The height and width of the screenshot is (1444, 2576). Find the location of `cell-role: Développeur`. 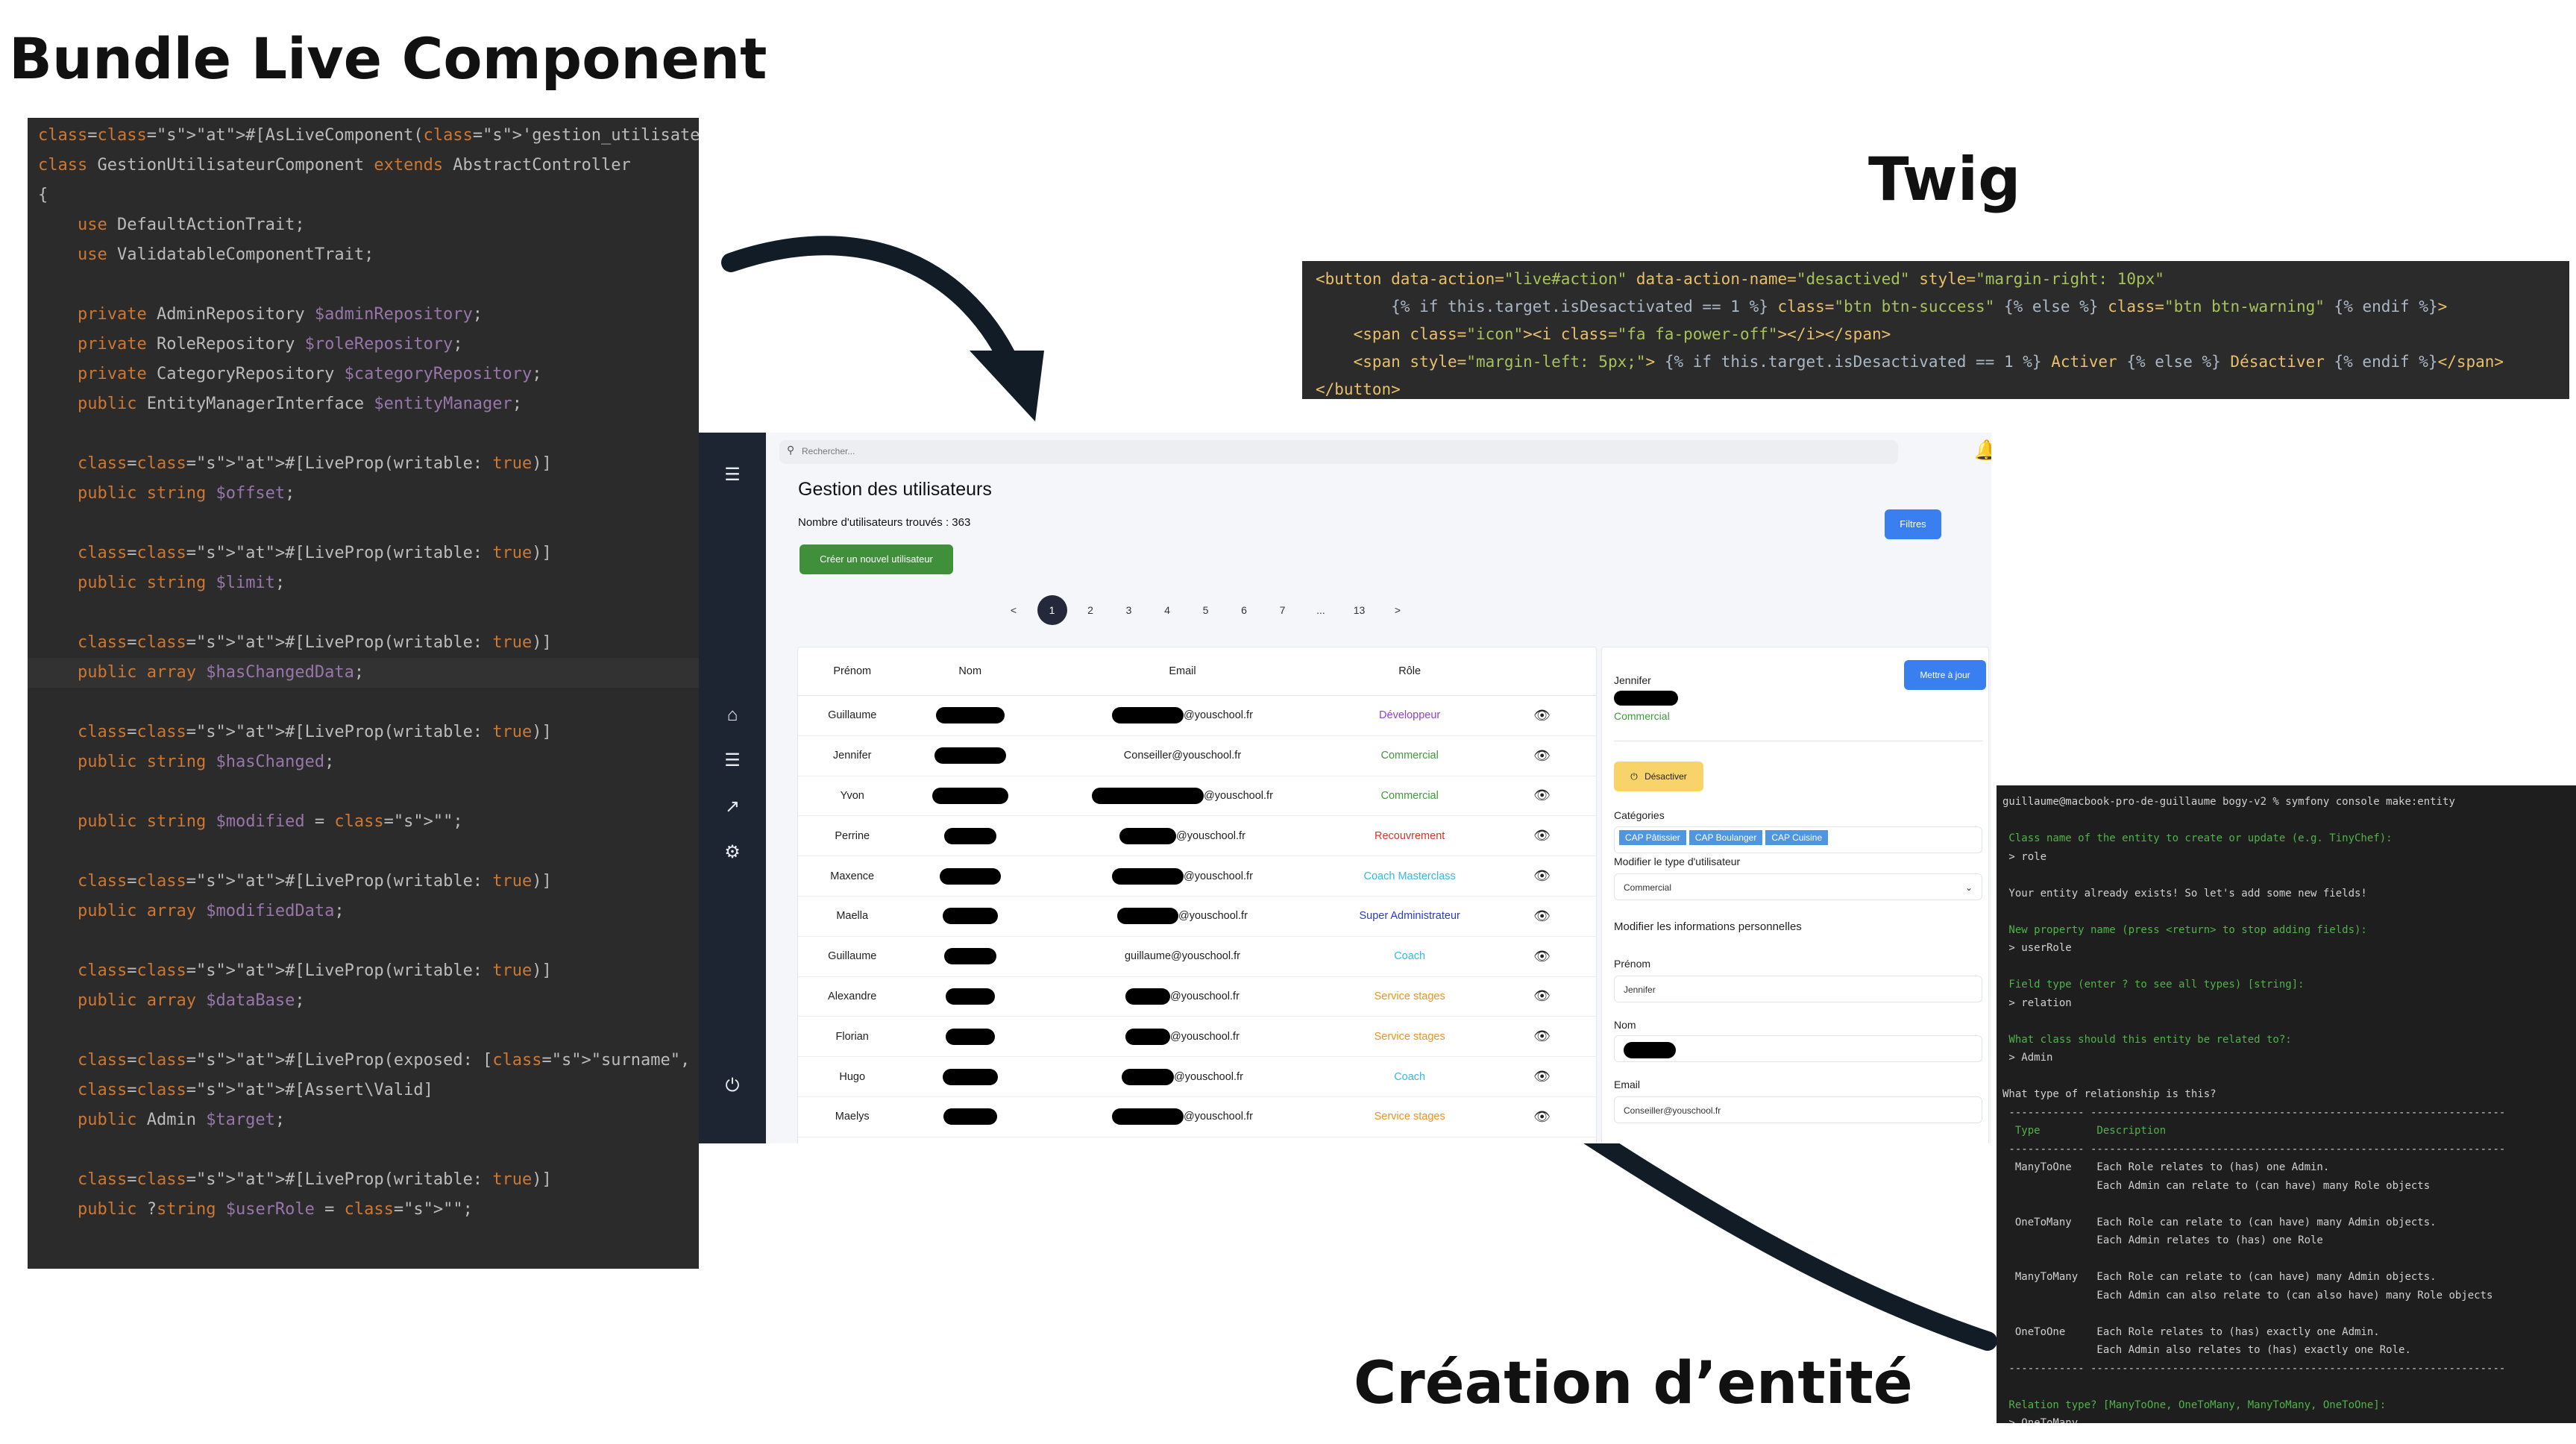

cell-role: Développeur is located at coordinates (1410, 715).